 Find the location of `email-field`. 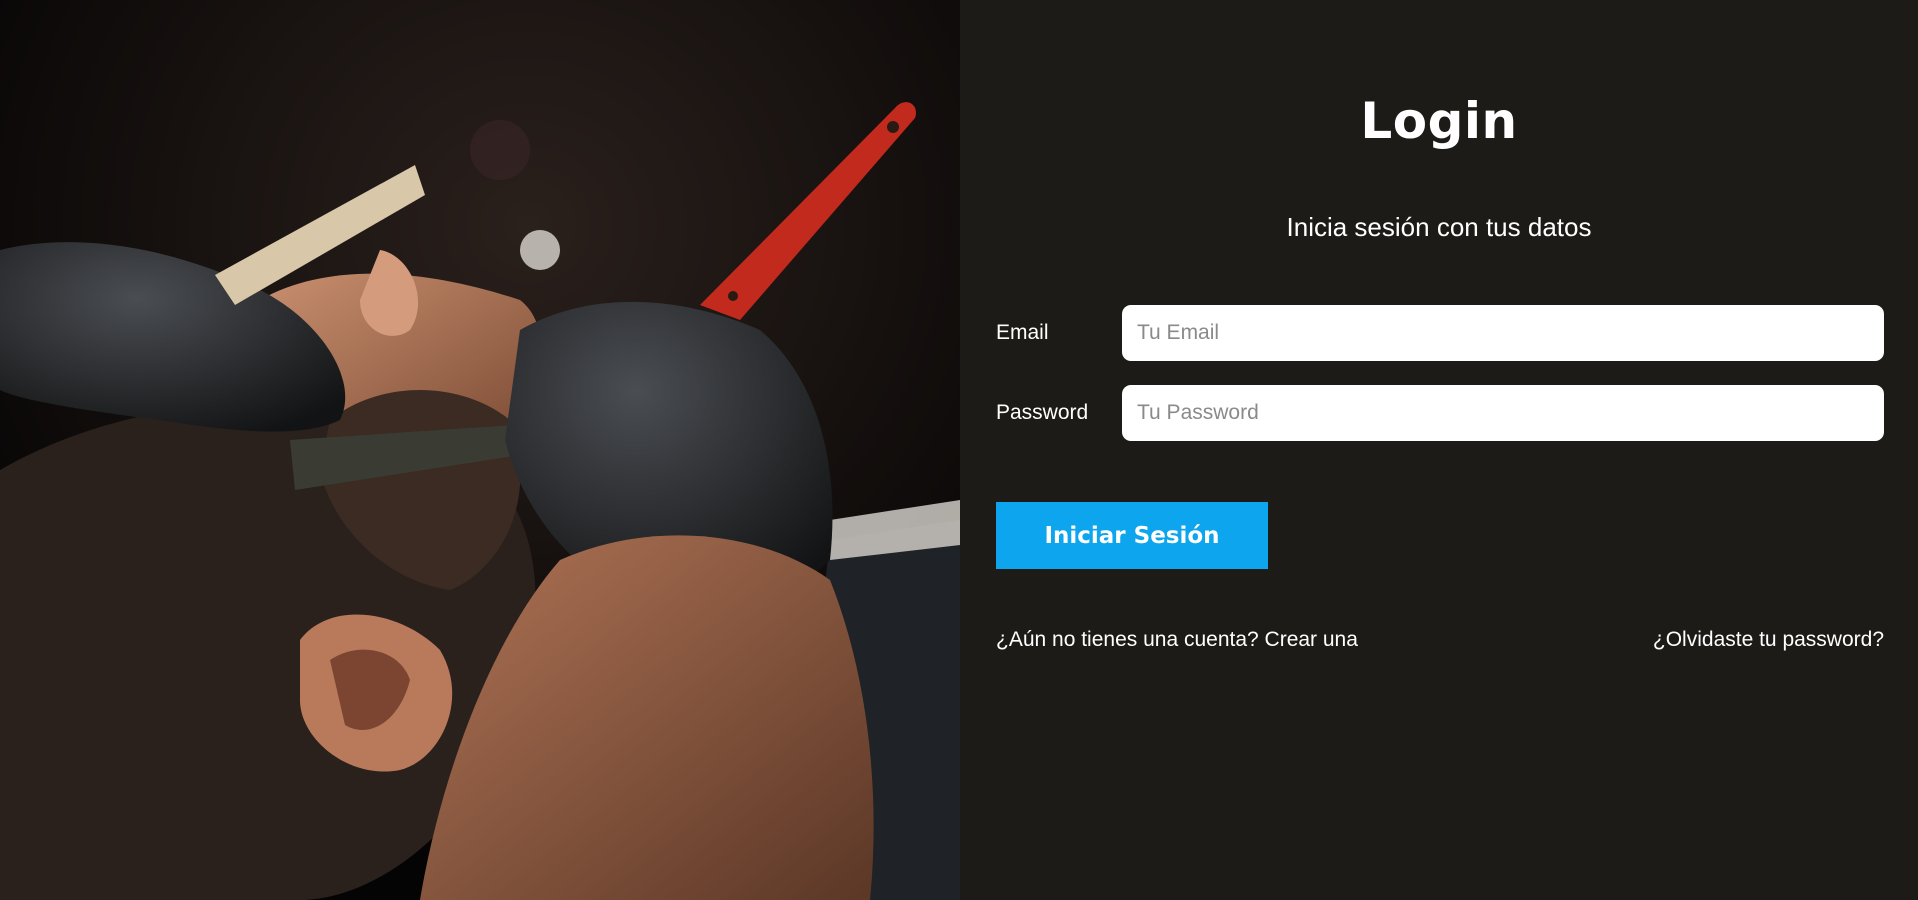

email-field is located at coordinates (1503, 333).